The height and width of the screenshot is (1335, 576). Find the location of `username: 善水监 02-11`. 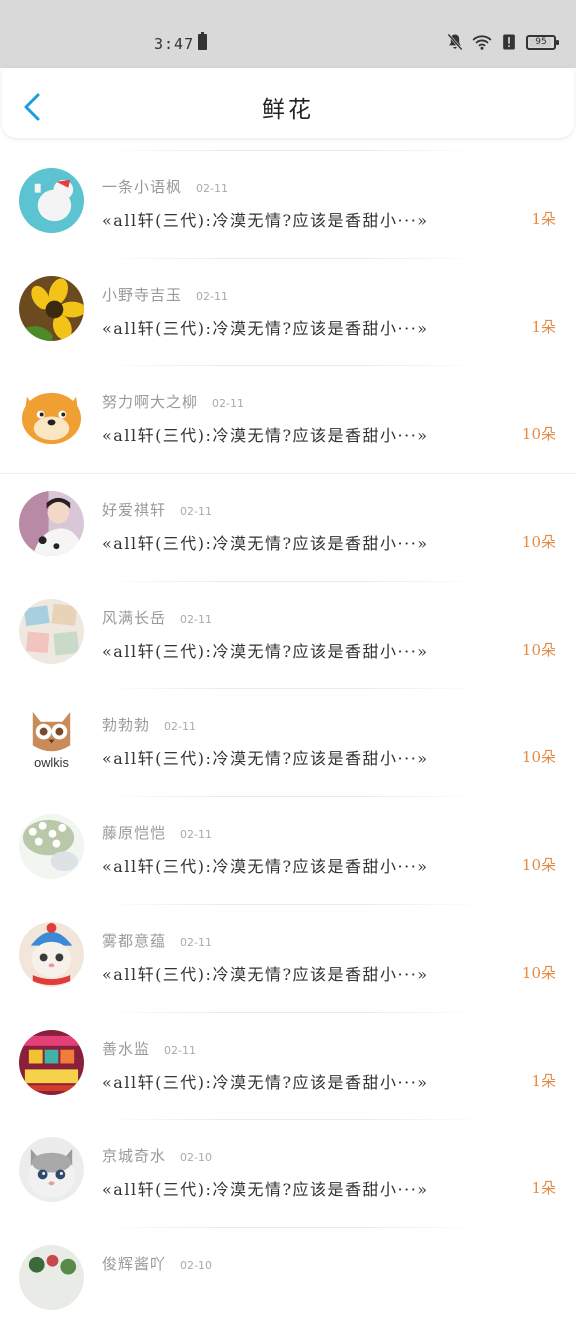

username: 善水监 02-11 is located at coordinates (149, 1048).